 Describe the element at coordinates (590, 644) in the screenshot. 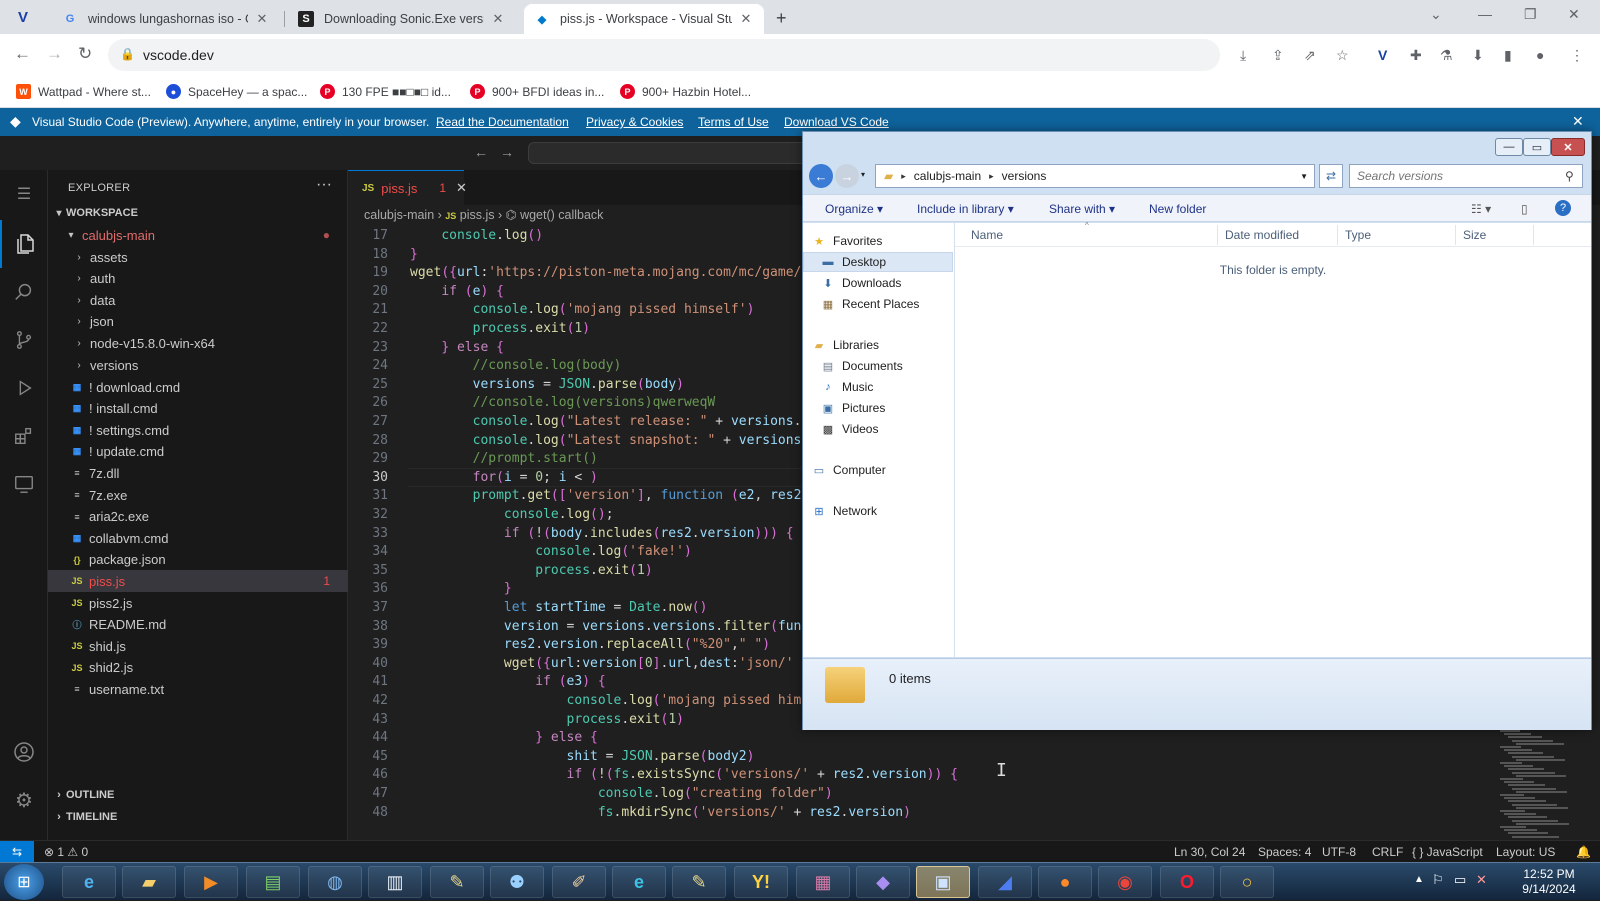

I see `code-line: res2.version.replaceAll("%20"," ")` at that location.